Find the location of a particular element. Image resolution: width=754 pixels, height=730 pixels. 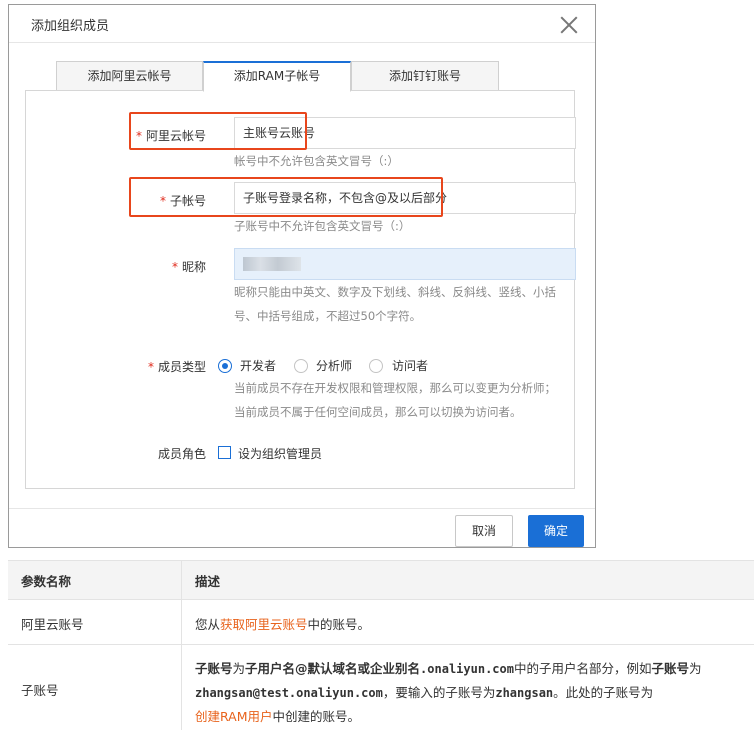

member-type-hint-line1: 当前成员不存在开发权限和管理权限，那么可以变更为分析师； is located at coordinates (395, 388).